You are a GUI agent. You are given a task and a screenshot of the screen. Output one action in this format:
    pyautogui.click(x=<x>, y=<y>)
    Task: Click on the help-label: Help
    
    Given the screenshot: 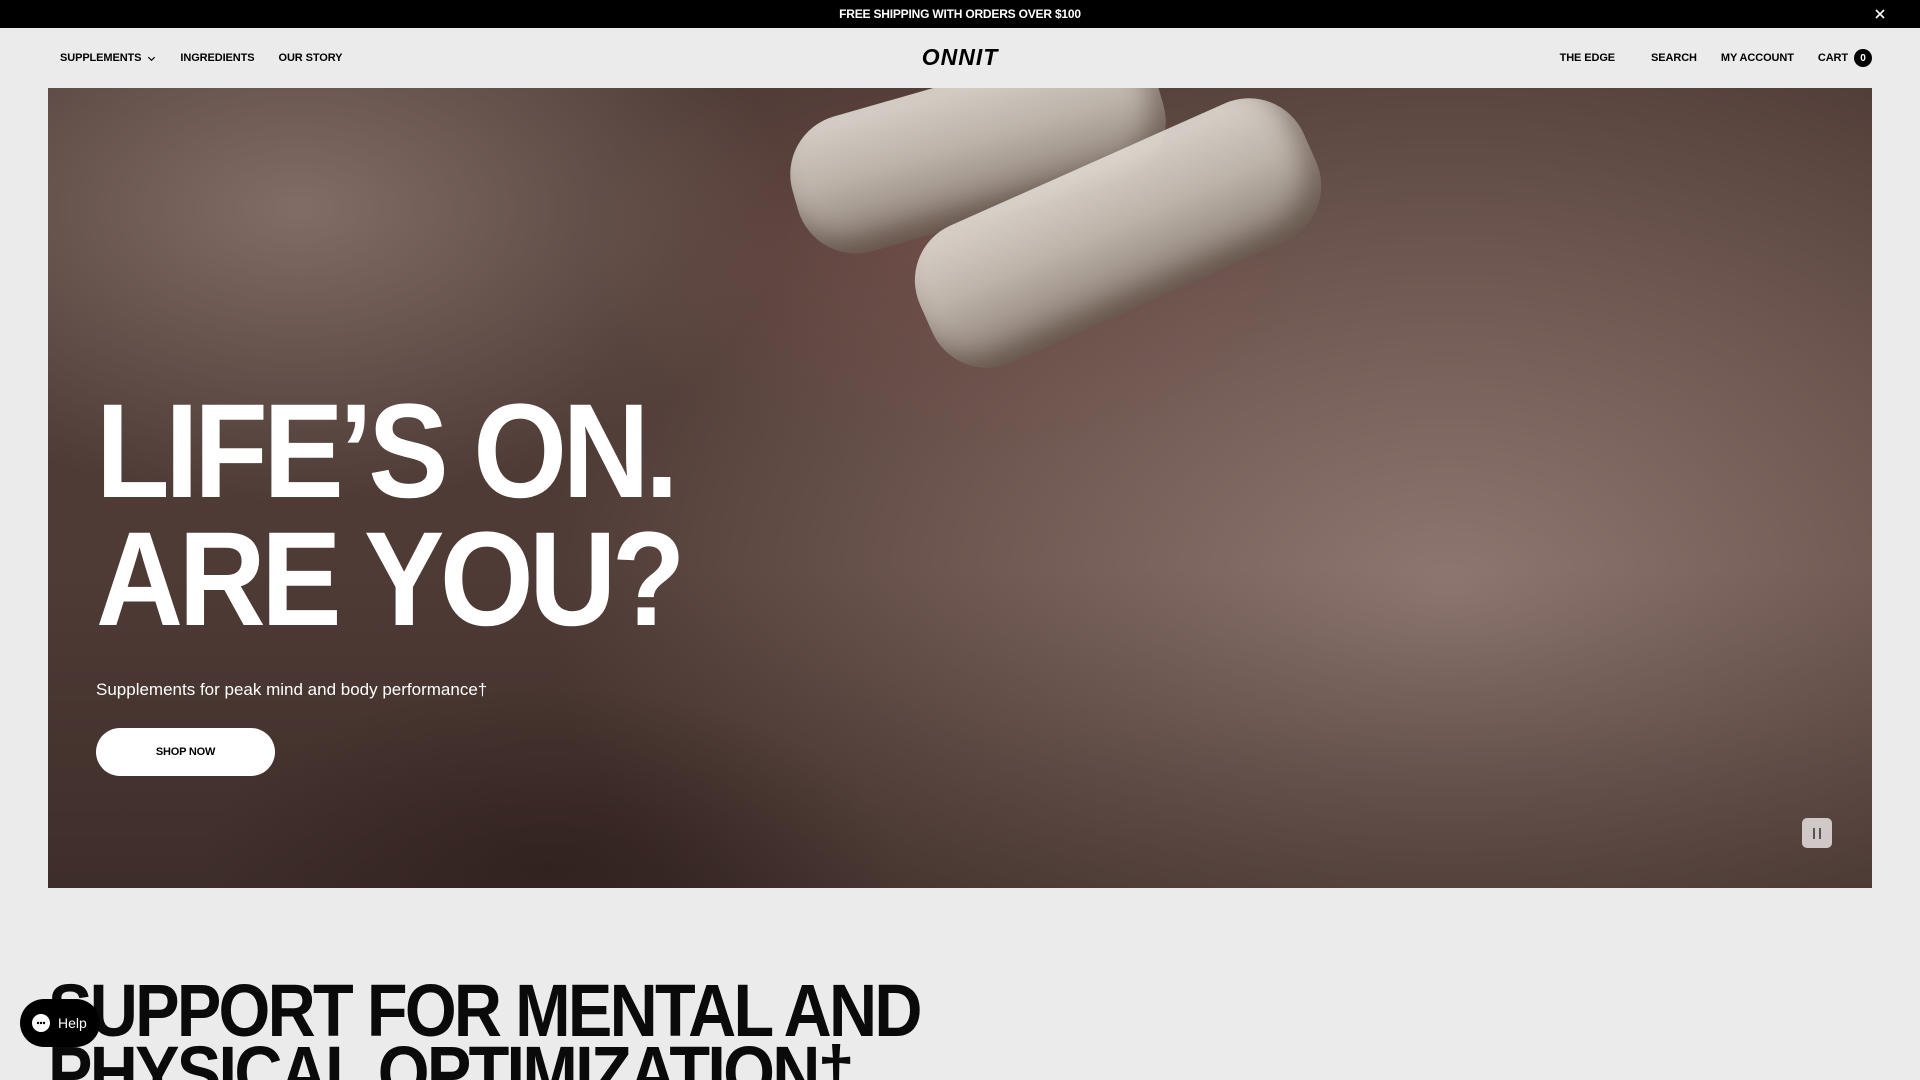 What is the action you would take?
    pyautogui.click(x=72, y=1023)
    